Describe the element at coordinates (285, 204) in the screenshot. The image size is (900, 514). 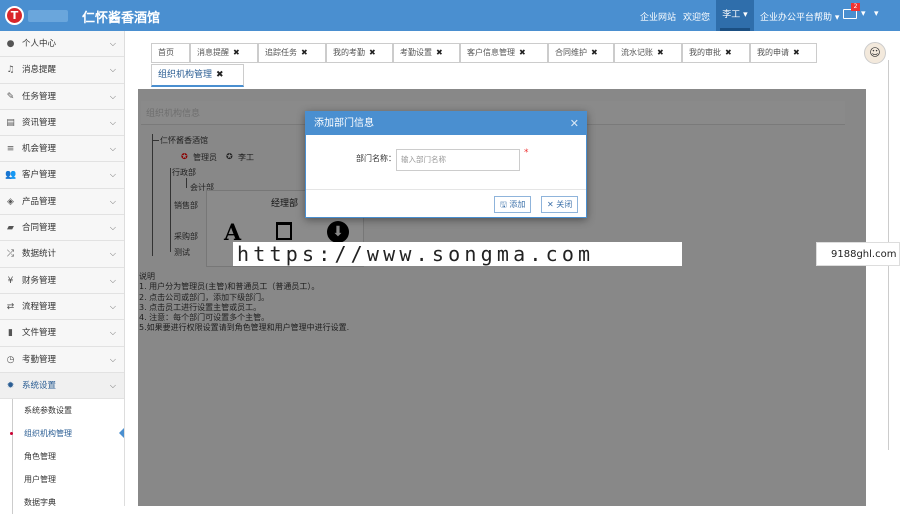
I see `popover-title: 经理部` at that location.